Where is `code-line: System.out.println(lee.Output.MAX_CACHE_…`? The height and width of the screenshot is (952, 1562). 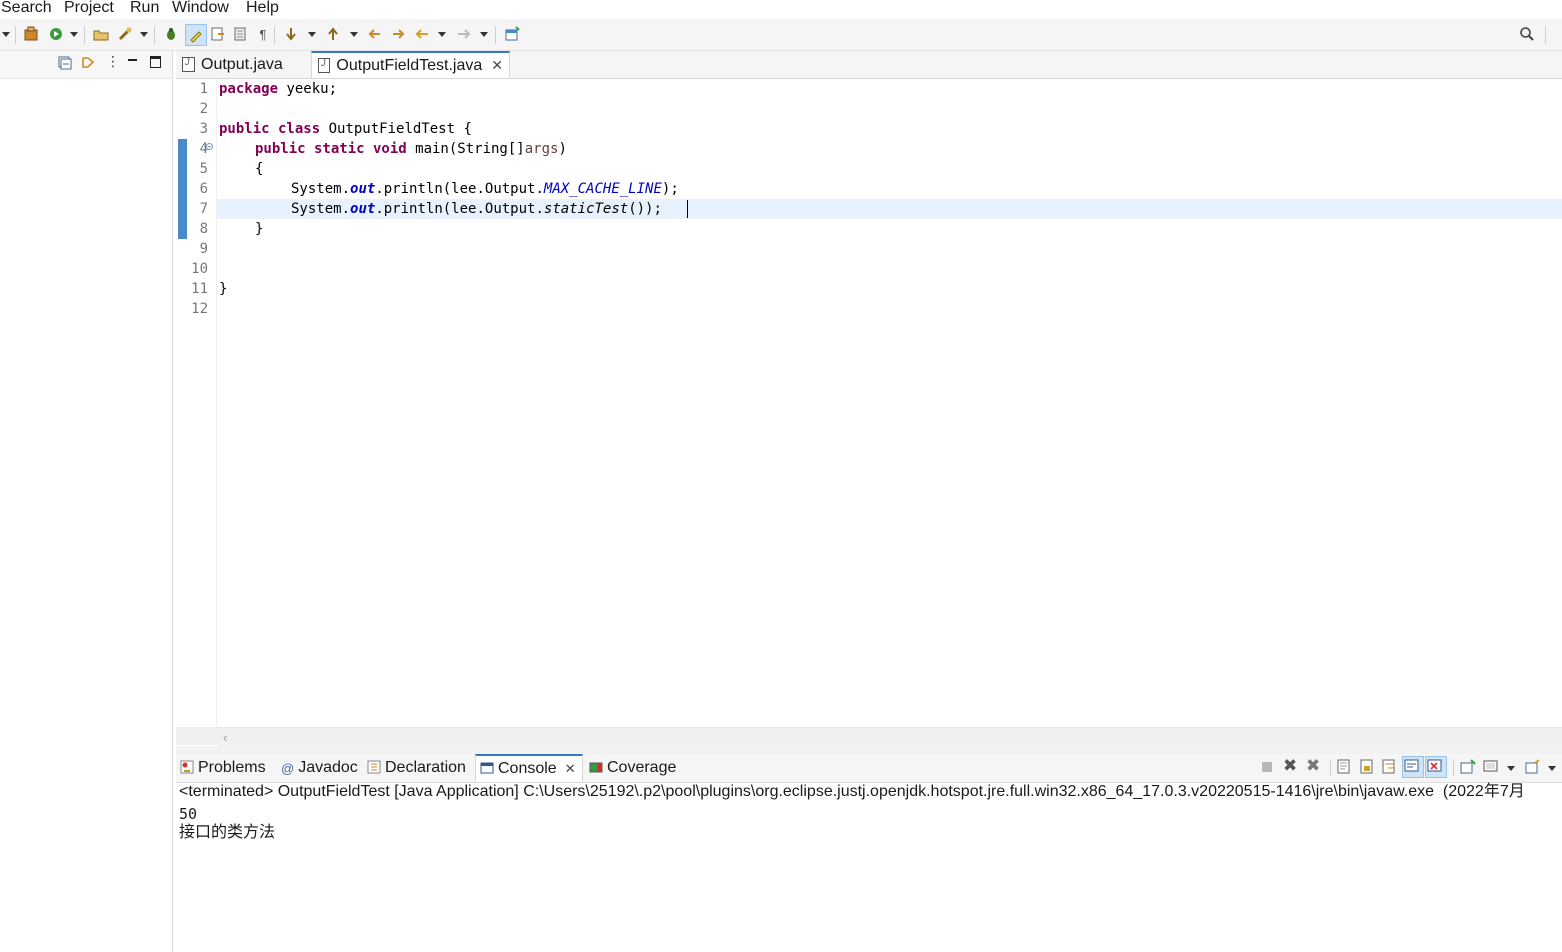
code-line: System.out.println(lee.Output.MAX_CACHE_… is located at coordinates (485, 189).